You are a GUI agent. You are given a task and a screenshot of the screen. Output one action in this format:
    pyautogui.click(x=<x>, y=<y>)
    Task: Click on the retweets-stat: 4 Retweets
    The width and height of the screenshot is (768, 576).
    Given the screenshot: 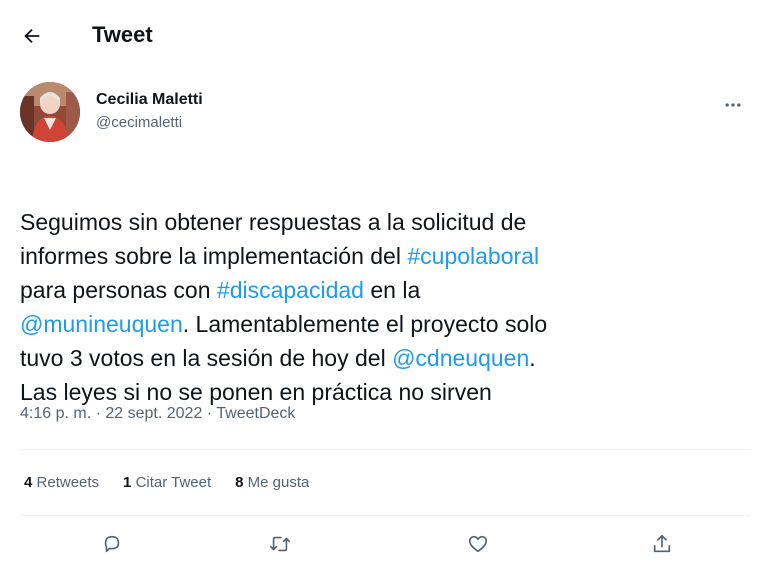 What is the action you would take?
    pyautogui.click(x=61, y=483)
    